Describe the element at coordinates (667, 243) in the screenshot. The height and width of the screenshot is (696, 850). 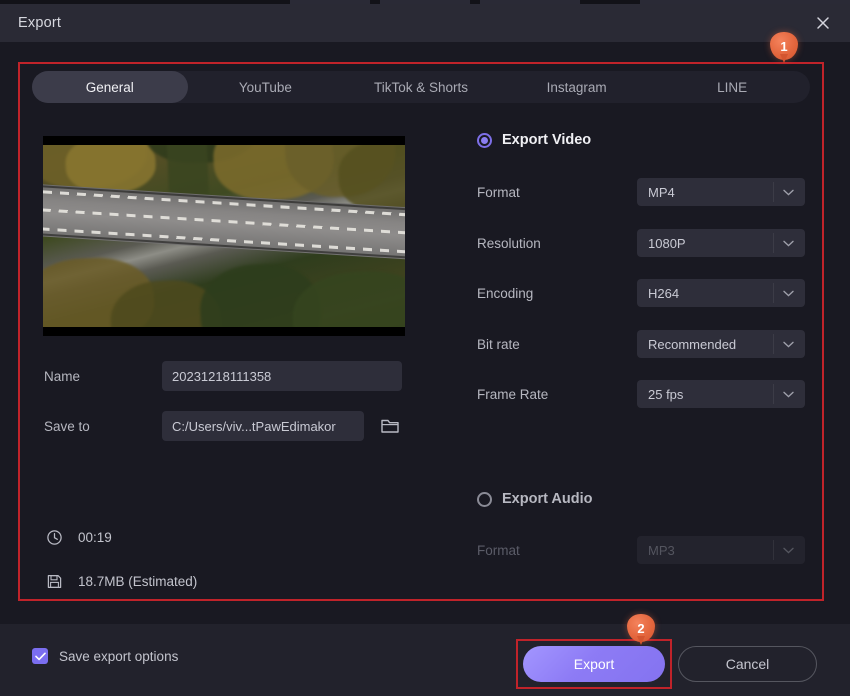
I see `resolution-value: 1080P` at that location.